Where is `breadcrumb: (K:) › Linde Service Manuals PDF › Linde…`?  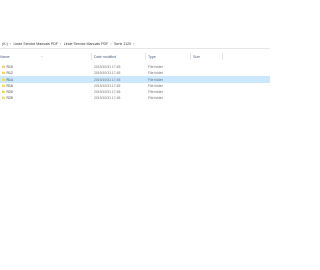 breadcrumb: (K:) › Linde Service Manuals PDF › Linde… is located at coordinates (135, 44).